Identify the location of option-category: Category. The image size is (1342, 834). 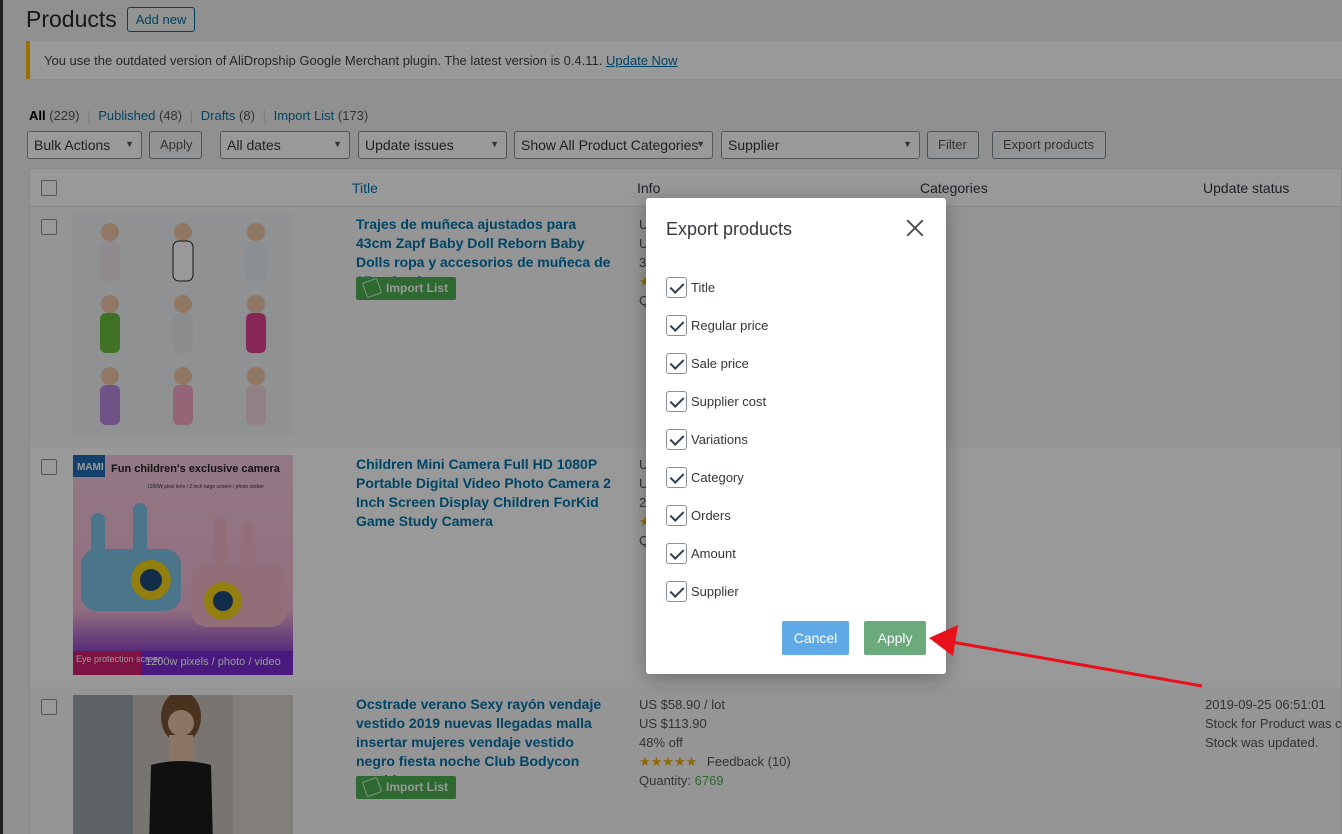
(705, 477).